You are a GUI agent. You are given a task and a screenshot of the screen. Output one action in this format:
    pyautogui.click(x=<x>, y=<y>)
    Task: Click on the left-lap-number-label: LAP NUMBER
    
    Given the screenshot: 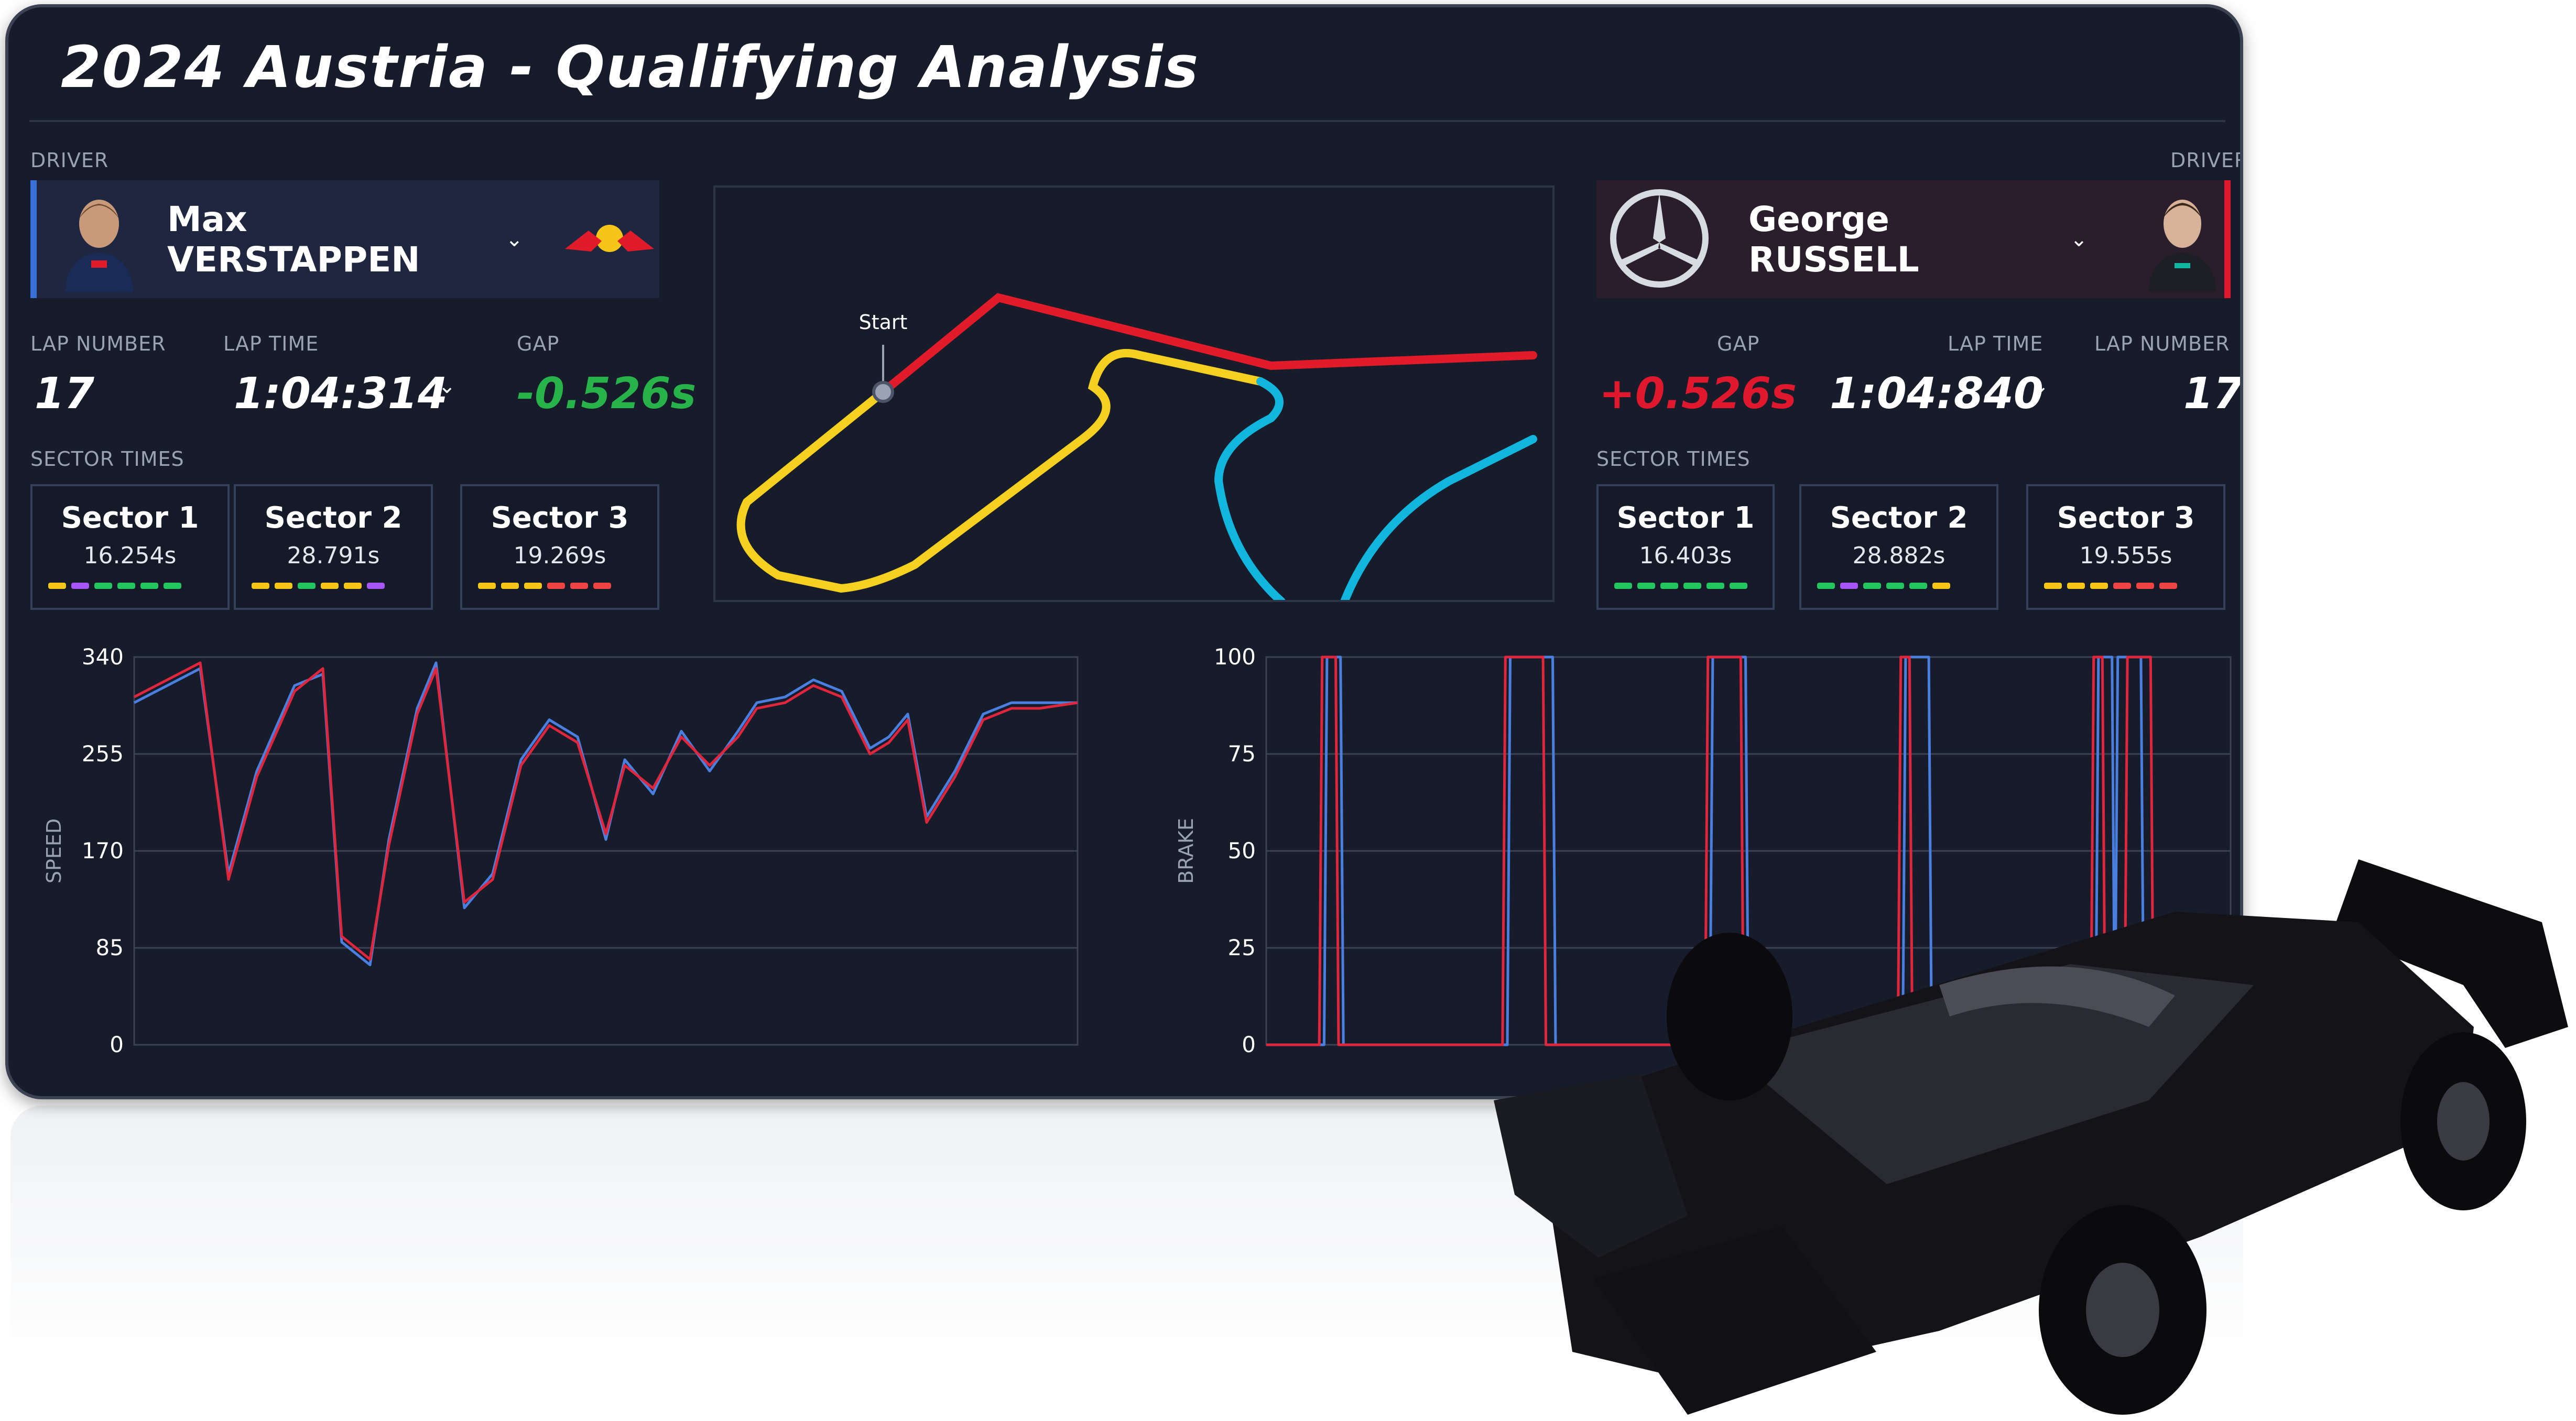 What is the action you would take?
    pyautogui.click(x=98, y=343)
    